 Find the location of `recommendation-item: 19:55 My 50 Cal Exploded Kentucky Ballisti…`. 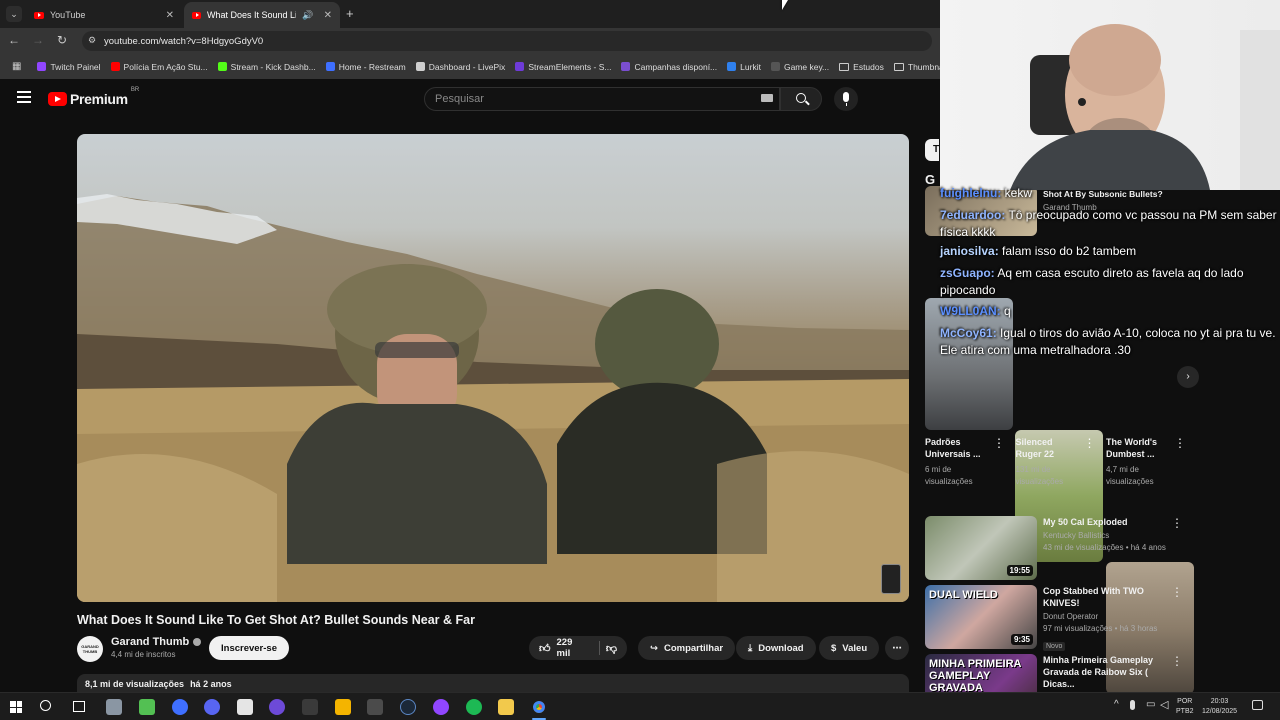

recommendation-item: 19:55 My 50 Cal Exploded Kentucky Ballisti… is located at coordinates (1060, 548).